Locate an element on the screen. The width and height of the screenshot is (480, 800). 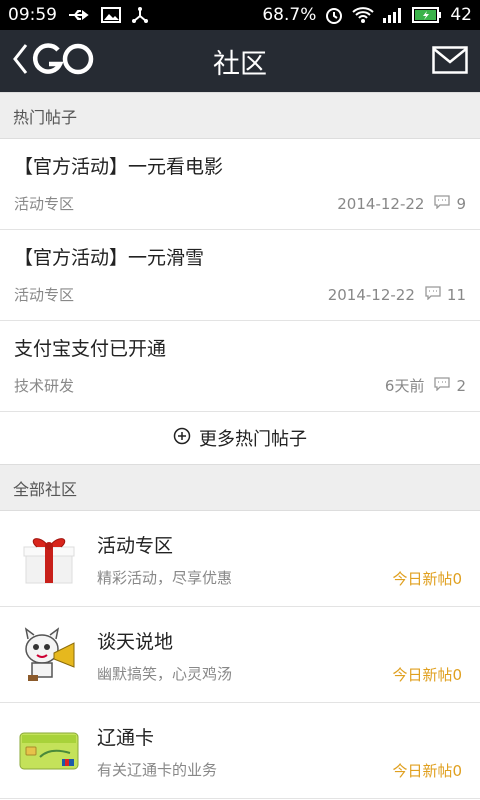
mail-button is located at coordinates (450, 61).